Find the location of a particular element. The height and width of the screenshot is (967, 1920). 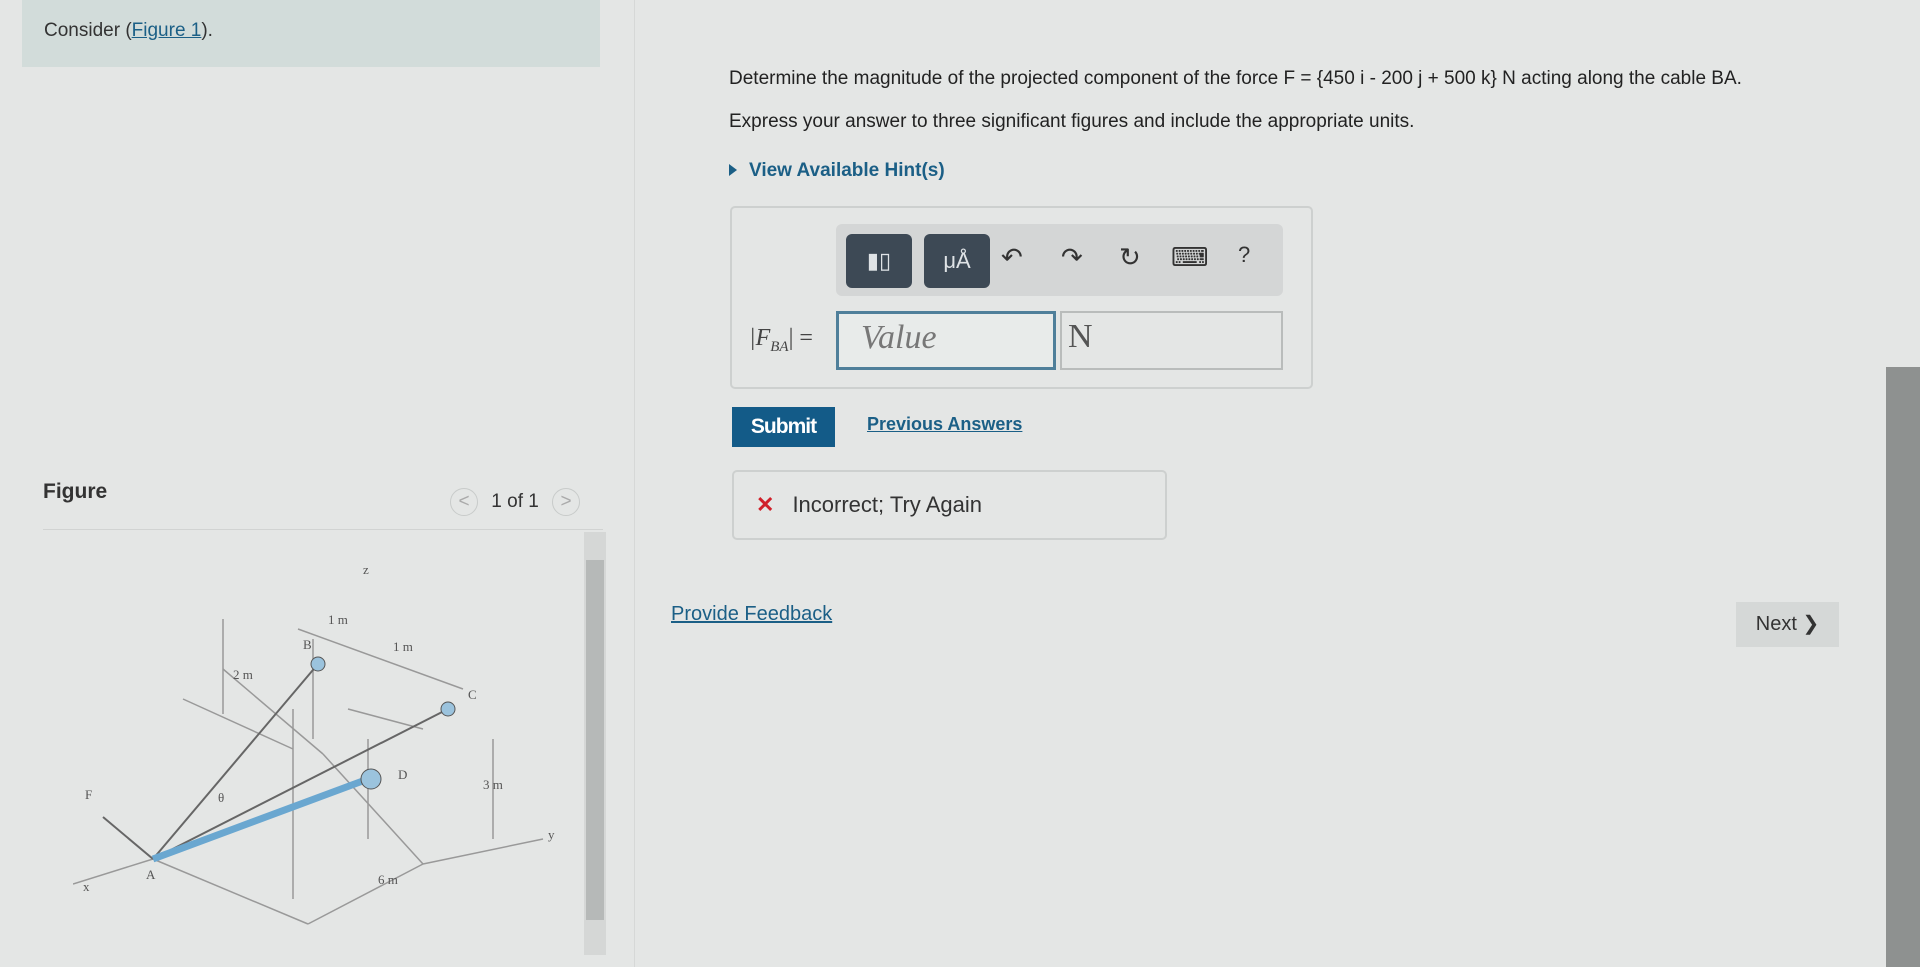

figure-diagram: z 1 m 1 m 2 m B C D F θ A 3 m 6 m x y is located at coordinates (314, 743).